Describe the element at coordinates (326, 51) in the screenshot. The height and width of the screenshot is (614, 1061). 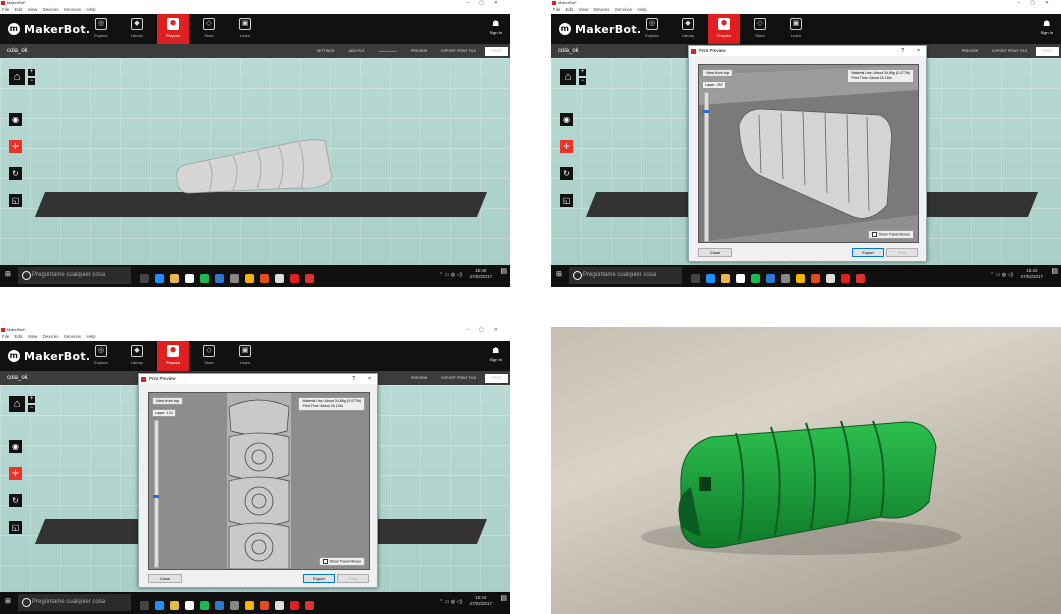
I see `settings-button: SETTINGS` at that location.